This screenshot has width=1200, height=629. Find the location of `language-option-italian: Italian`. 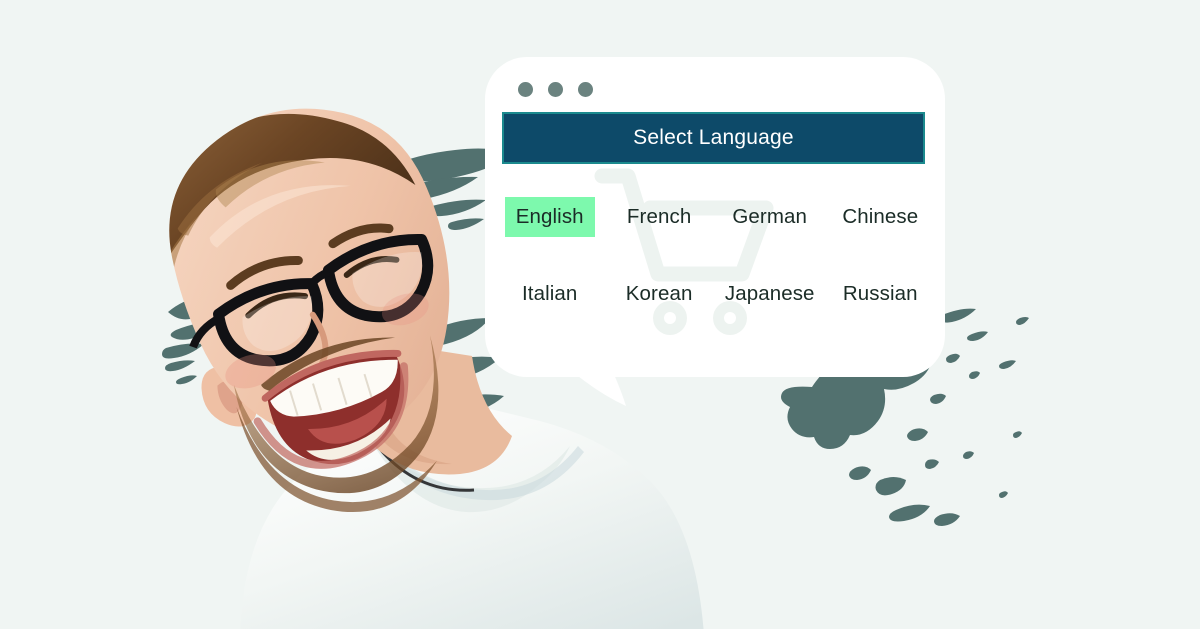

language-option-italian: Italian is located at coordinates (549, 294).